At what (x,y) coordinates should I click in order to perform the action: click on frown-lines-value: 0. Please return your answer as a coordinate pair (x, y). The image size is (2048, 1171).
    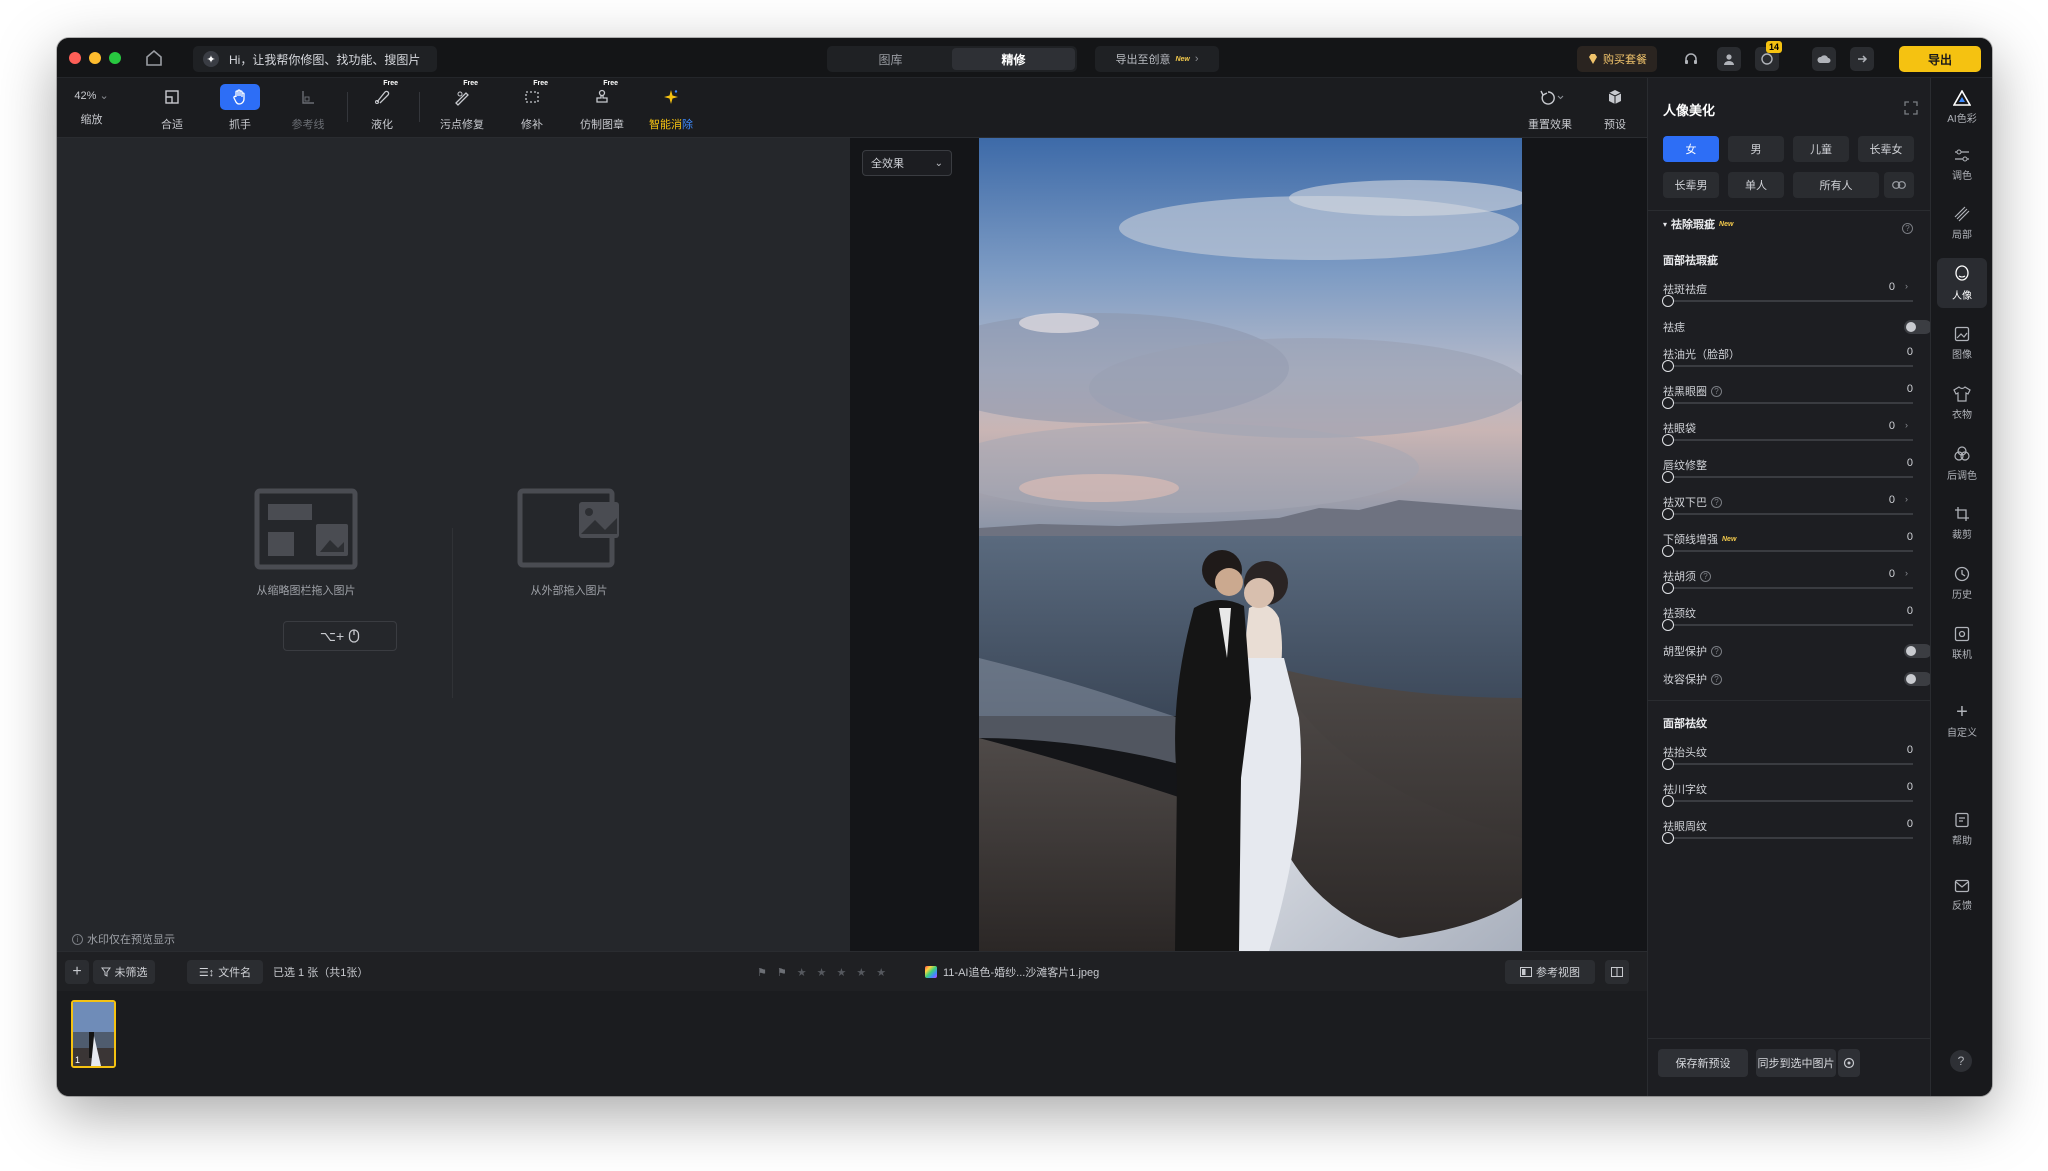
    Looking at the image, I should click on (1900, 787).